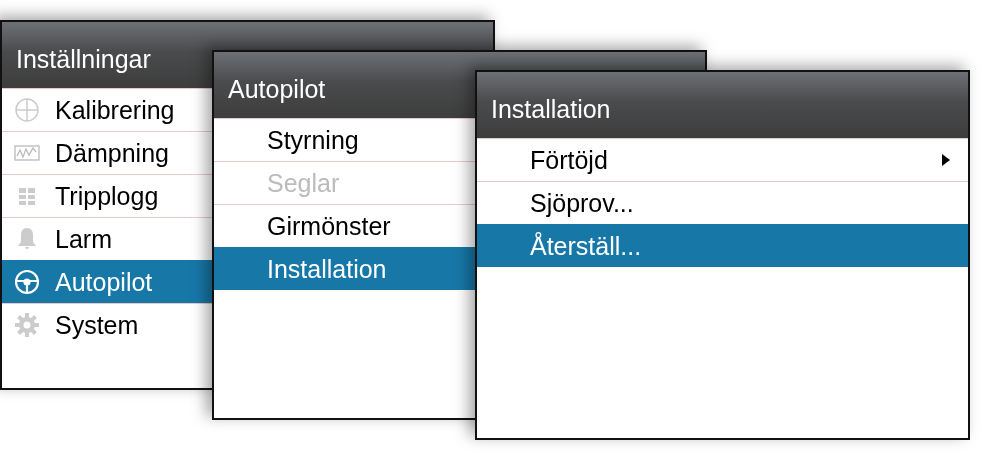 Image resolution: width=1002 pixels, height=471 pixels. Describe the element at coordinates (277, 89) in the screenshot. I see `window-title: Autopilot` at that location.